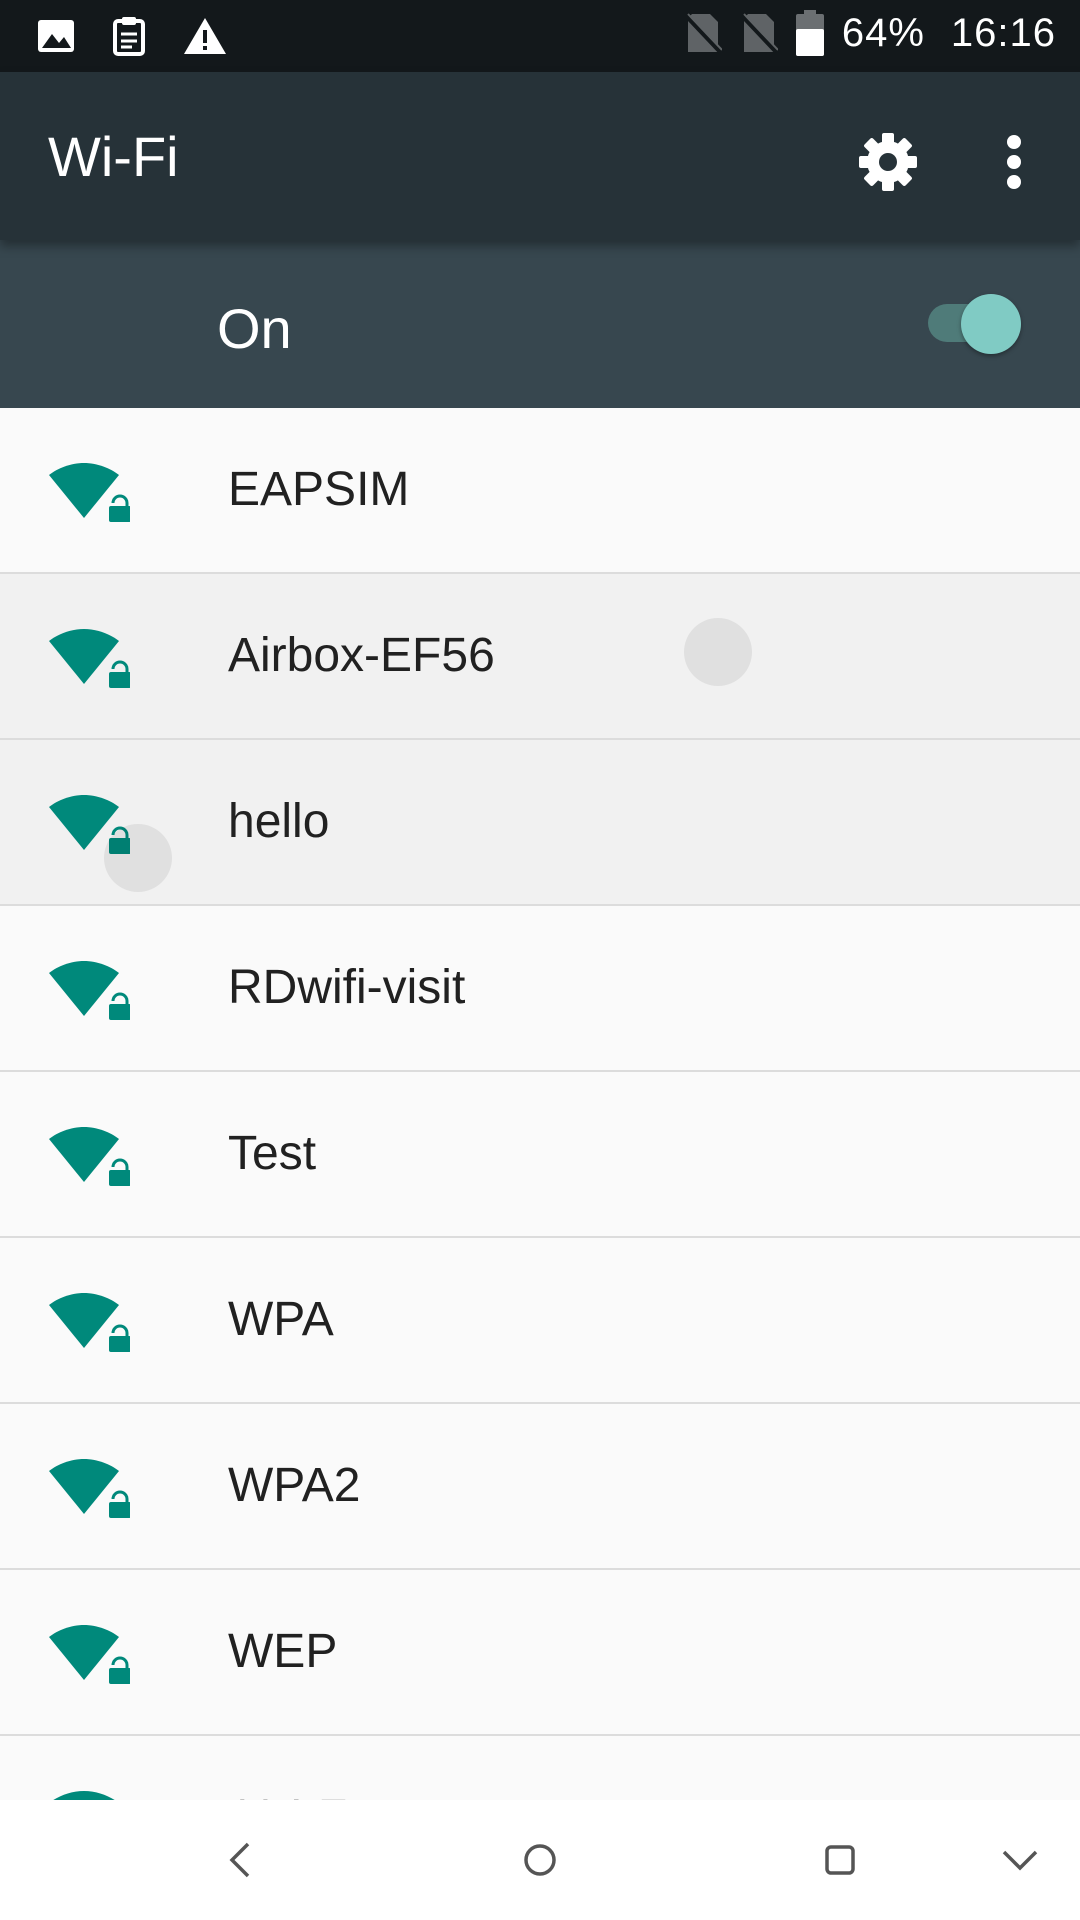 This screenshot has width=1080, height=1920. I want to click on log-clipboard-icon, so click(129, 36).